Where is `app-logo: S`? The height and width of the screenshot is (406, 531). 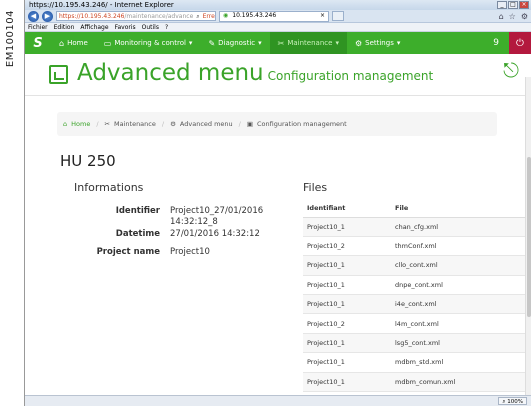 app-logo: S is located at coordinates (38, 43).